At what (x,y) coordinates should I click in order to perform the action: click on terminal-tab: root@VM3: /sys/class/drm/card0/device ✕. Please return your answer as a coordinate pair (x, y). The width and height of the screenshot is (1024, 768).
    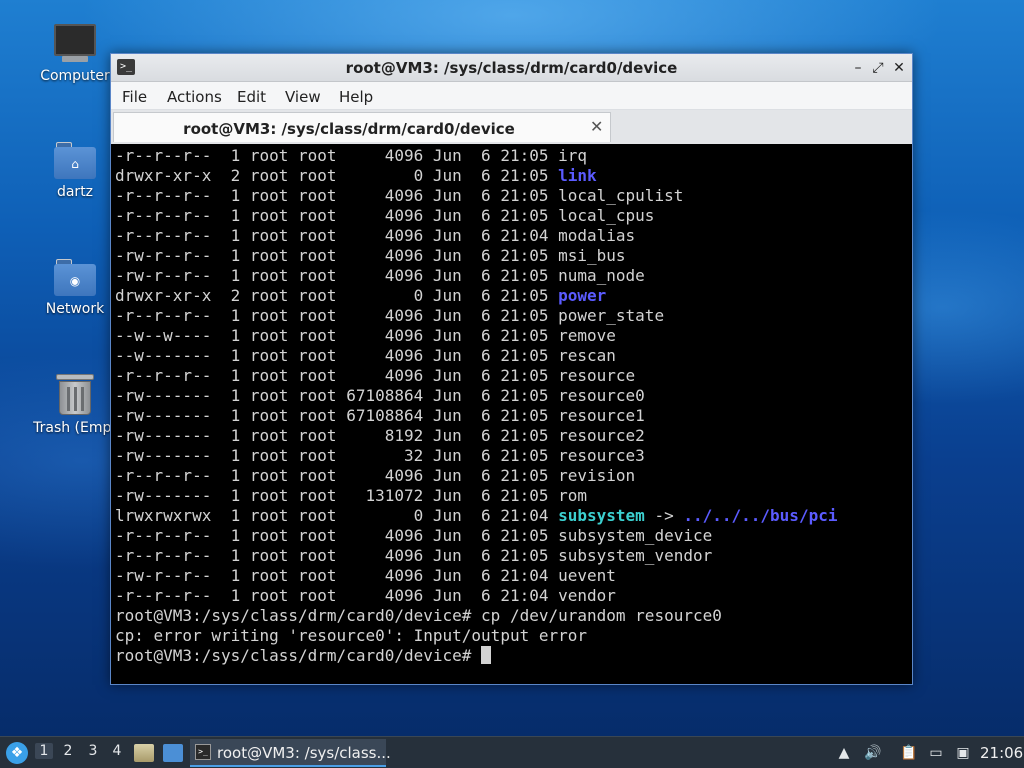
    Looking at the image, I should click on (362, 127).